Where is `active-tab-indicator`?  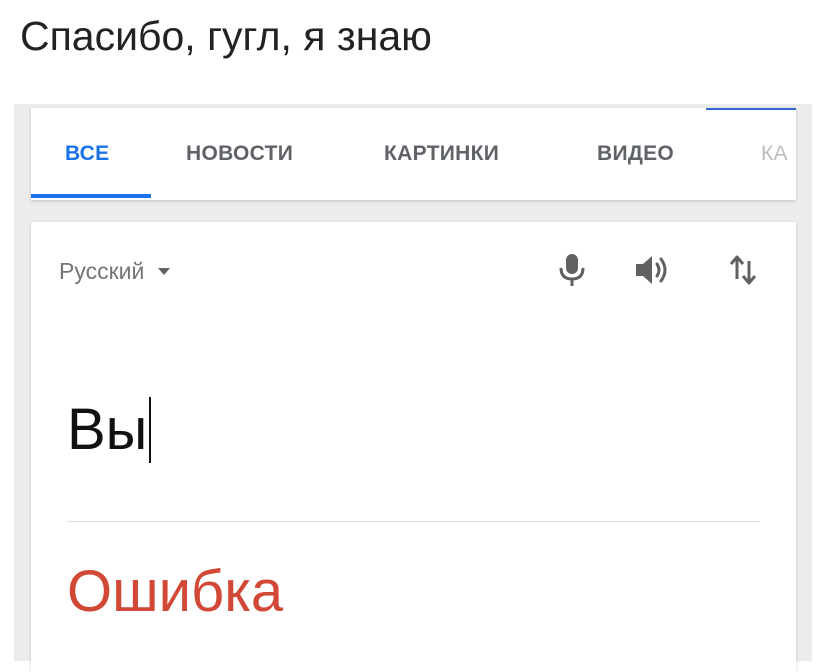 active-tab-indicator is located at coordinates (91, 196).